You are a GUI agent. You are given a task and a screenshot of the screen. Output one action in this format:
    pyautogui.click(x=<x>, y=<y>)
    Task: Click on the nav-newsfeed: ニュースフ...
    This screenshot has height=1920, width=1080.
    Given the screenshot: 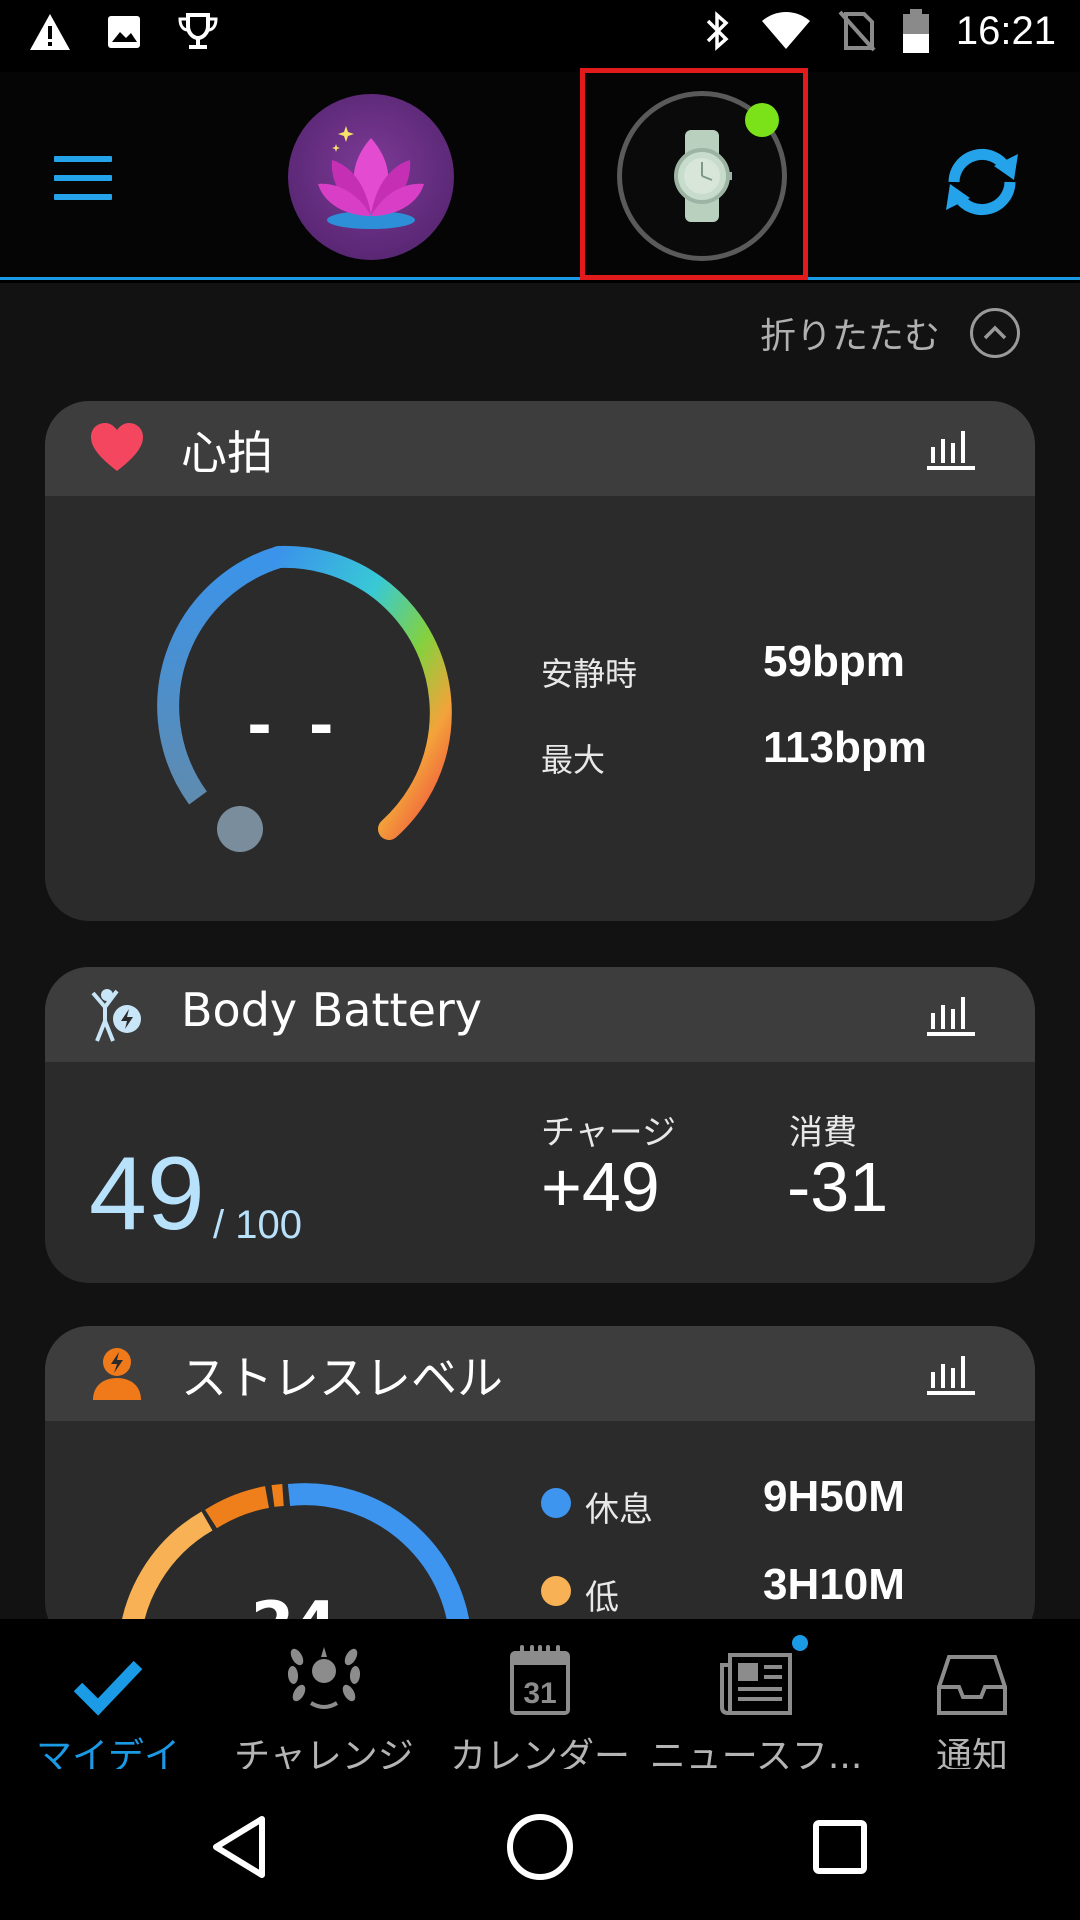 What is the action you would take?
    pyautogui.click(x=756, y=1707)
    